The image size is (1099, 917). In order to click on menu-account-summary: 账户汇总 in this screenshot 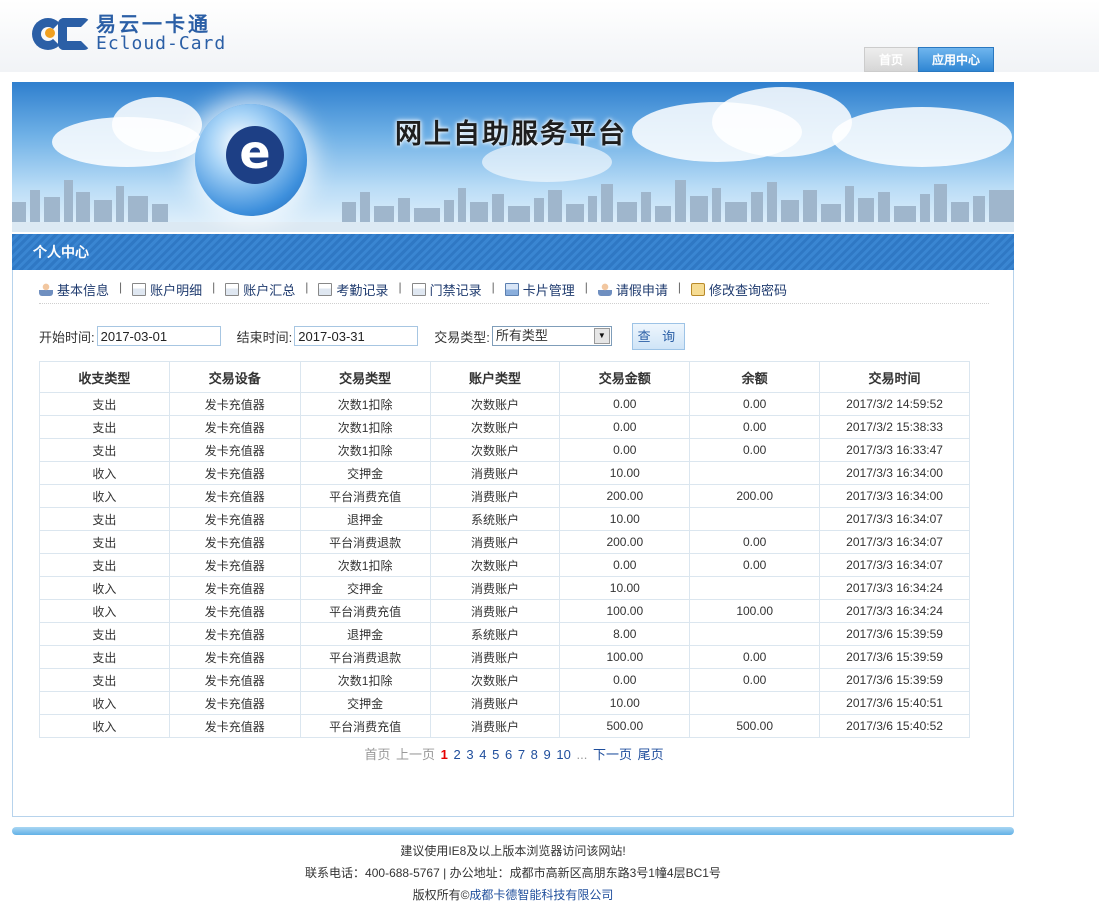, I will do `click(260, 289)`.